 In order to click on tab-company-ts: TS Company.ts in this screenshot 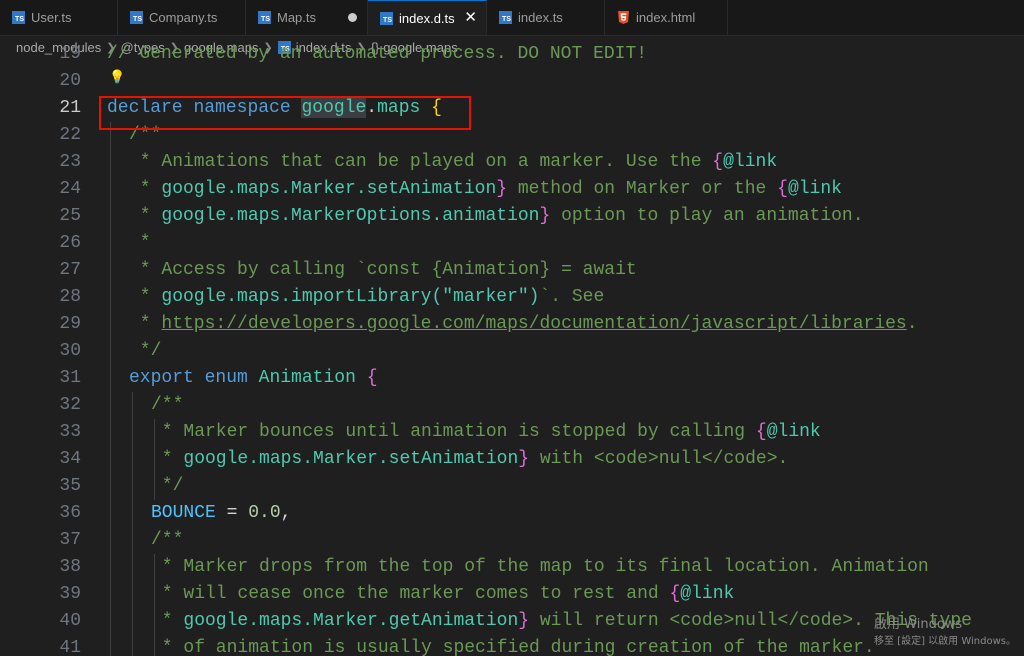, I will do `click(182, 17)`.